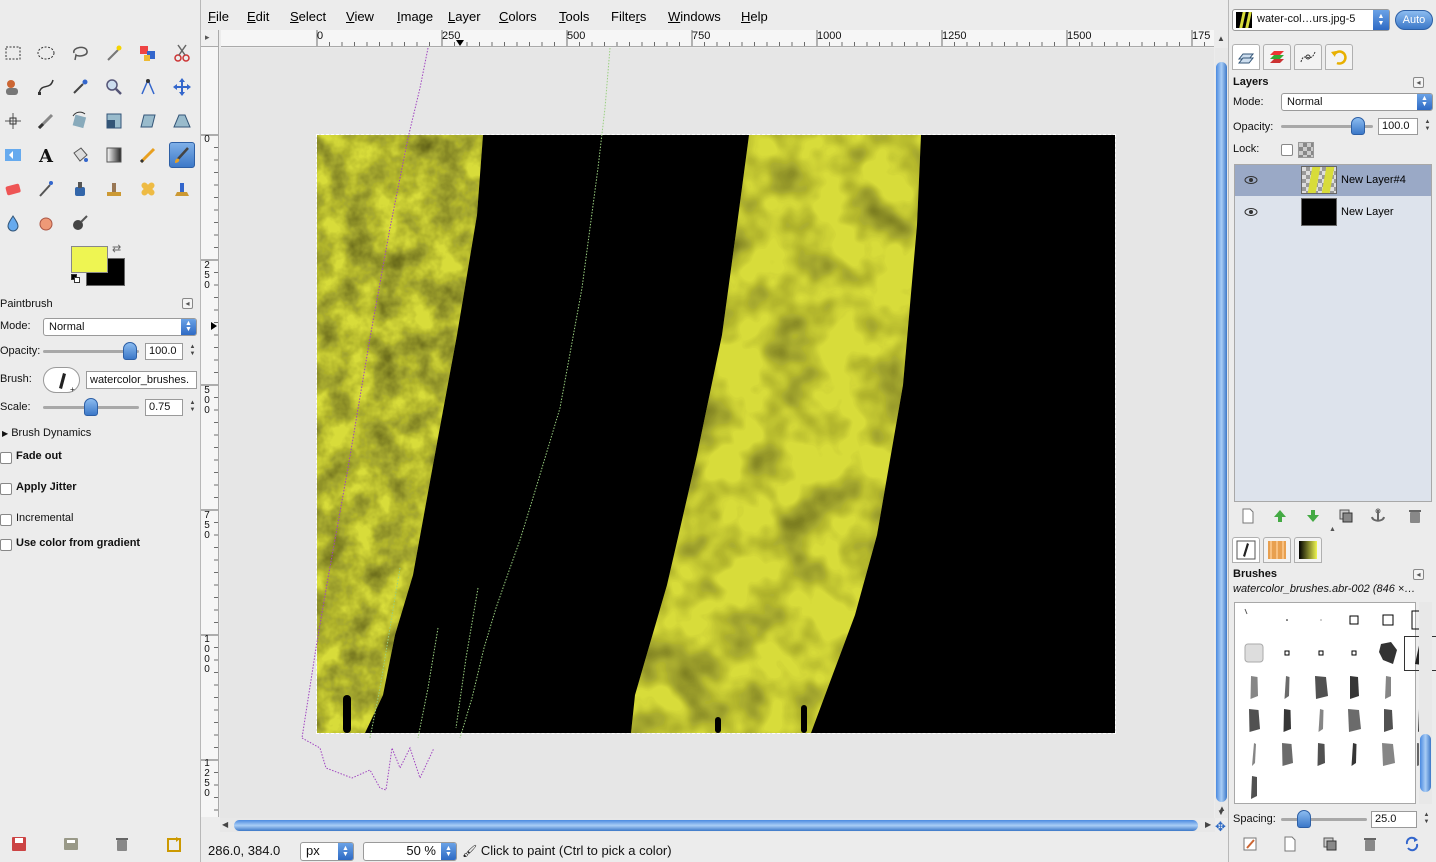 Image resolution: width=1436 pixels, height=862 pixels. I want to click on scroll-left-icon: ◀, so click(225, 824).